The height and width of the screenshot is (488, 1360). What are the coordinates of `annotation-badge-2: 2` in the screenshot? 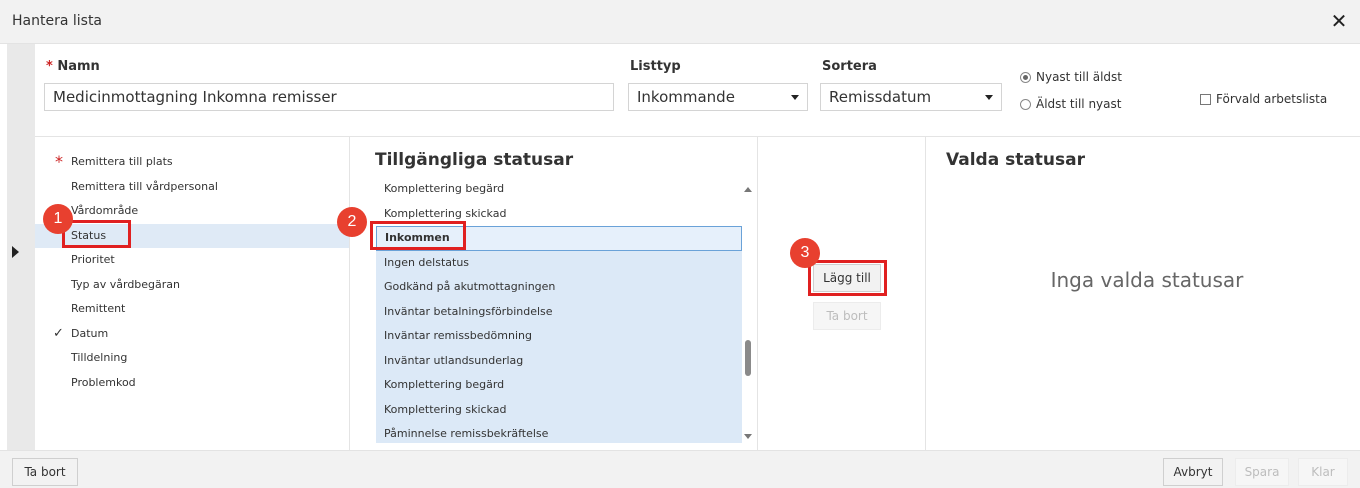 It's located at (352, 222).